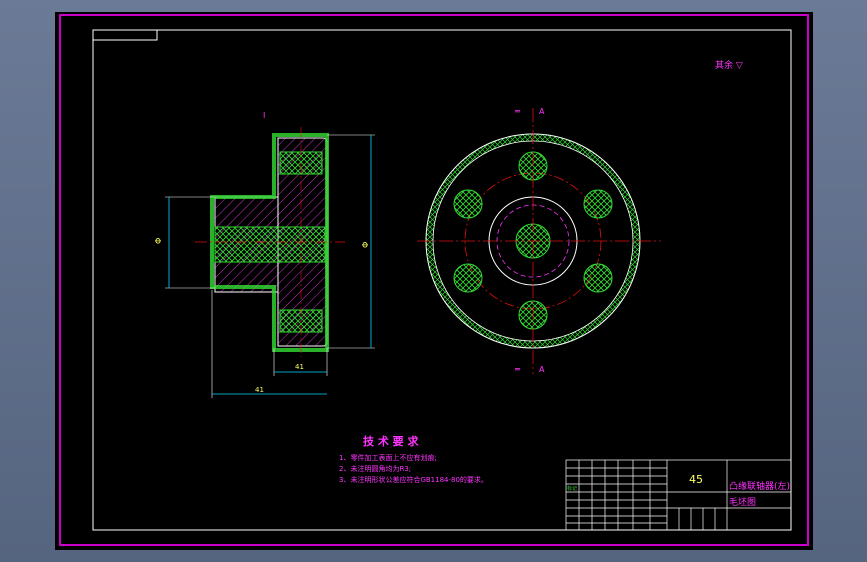  What do you see at coordinates (259, 390) in the screenshot?
I see `dim-total: 41` at bounding box center [259, 390].